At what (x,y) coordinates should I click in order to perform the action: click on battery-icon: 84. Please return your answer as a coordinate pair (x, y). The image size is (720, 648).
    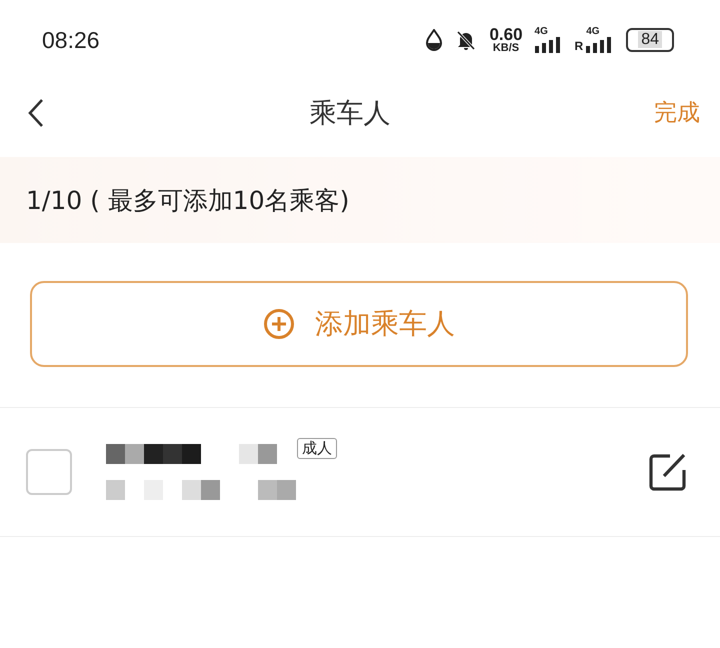
    Looking at the image, I should click on (650, 40).